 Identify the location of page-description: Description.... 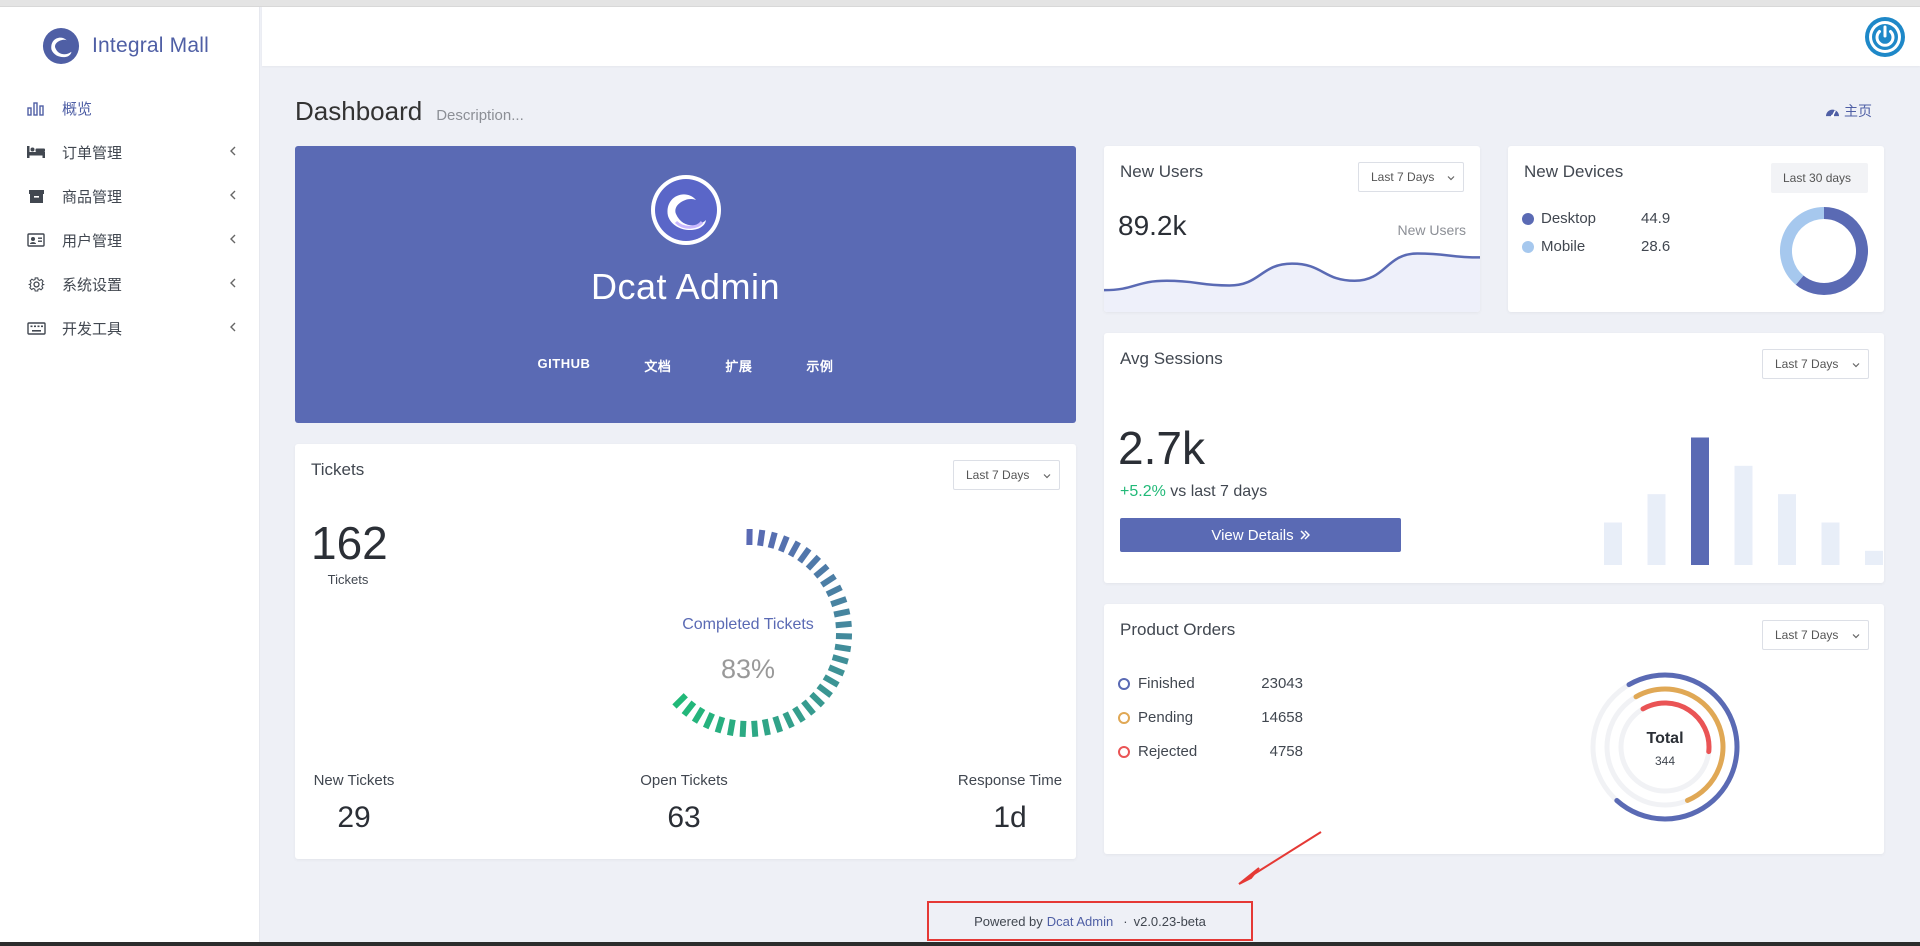
(480, 115).